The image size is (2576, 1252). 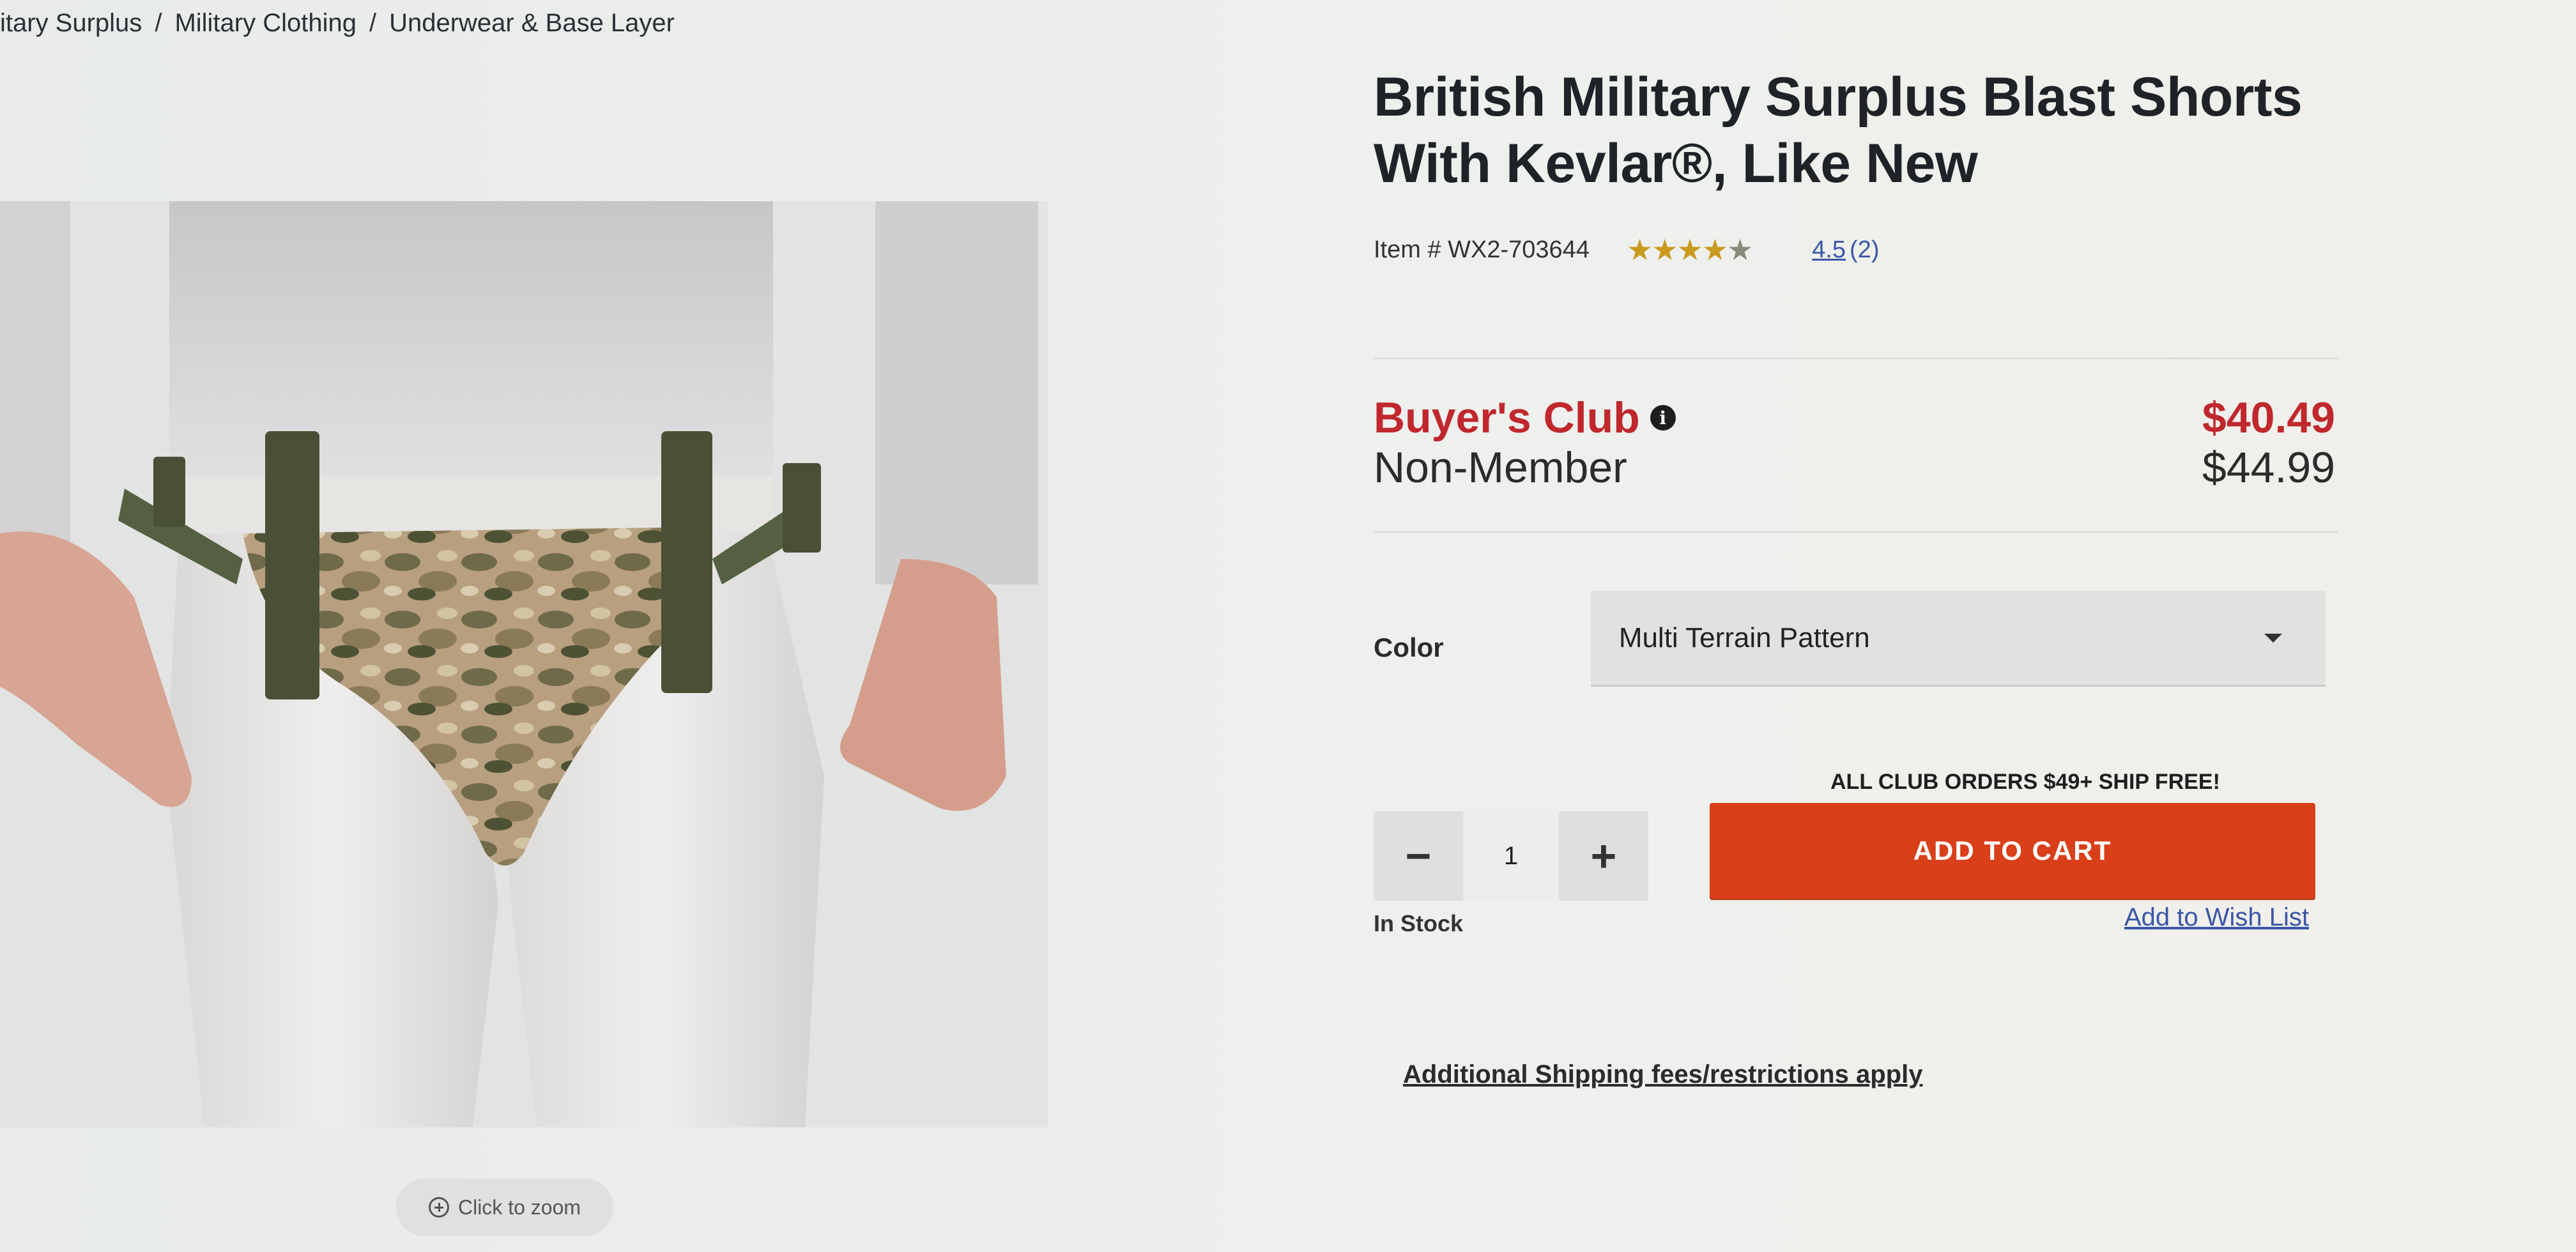 I want to click on buyers-club-label: Buyer's Club i, so click(x=1525, y=418).